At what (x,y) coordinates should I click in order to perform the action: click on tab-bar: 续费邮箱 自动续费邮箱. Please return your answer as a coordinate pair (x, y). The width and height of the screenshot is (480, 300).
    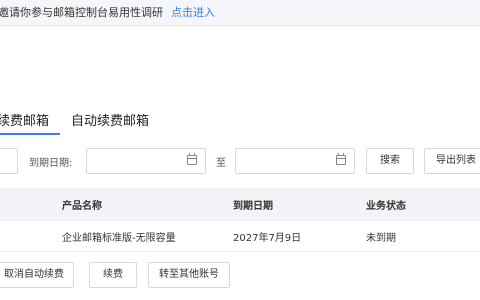
    Looking at the image, I should click on (240, 120).